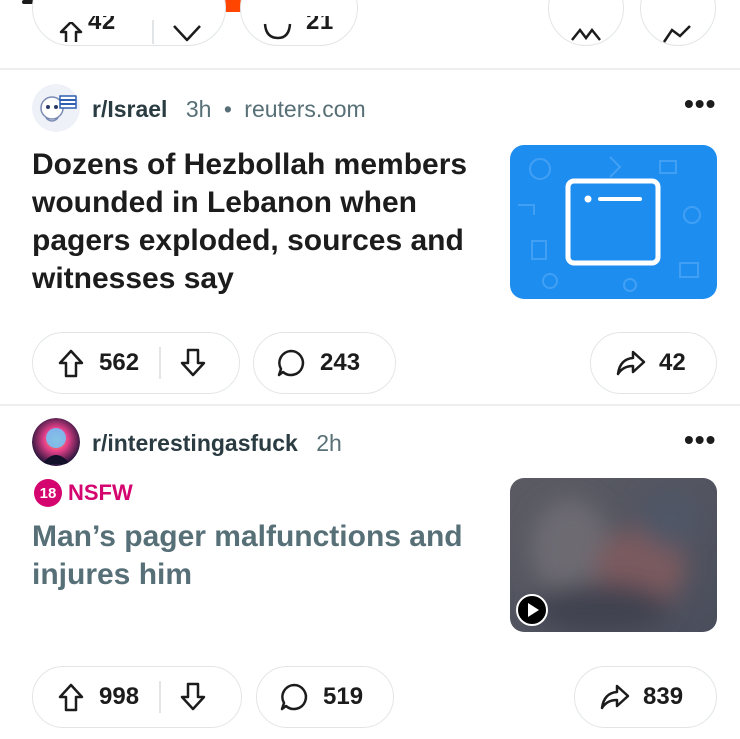 This screenshot has width=740, height=739. I want to click on comment-count: 519, so click(343, 696).